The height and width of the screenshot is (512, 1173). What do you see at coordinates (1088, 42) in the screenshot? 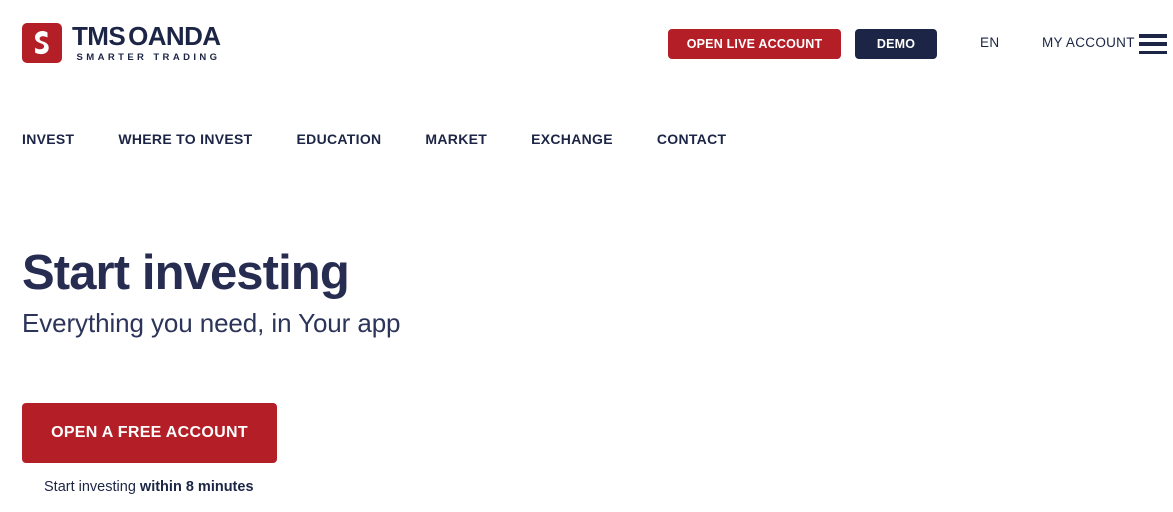
I see `my-account-link: MY ACCOUNT` at bounding box center [1088, 42].